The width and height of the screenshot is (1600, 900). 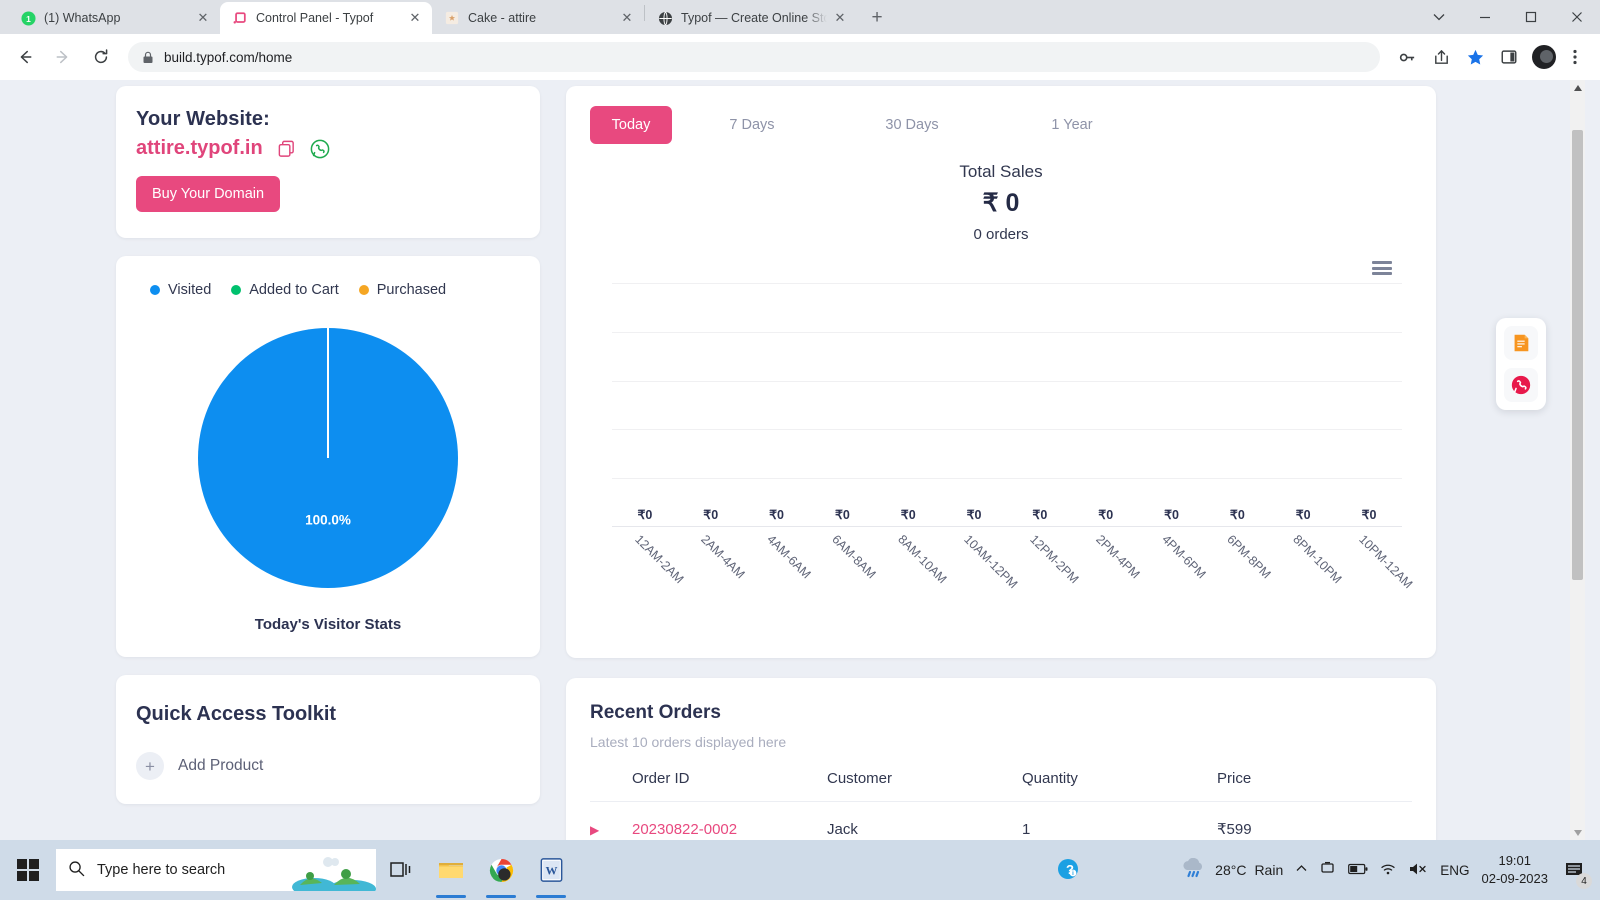 I want to click on volume-muted-icon, so click(x=1418, y=870).